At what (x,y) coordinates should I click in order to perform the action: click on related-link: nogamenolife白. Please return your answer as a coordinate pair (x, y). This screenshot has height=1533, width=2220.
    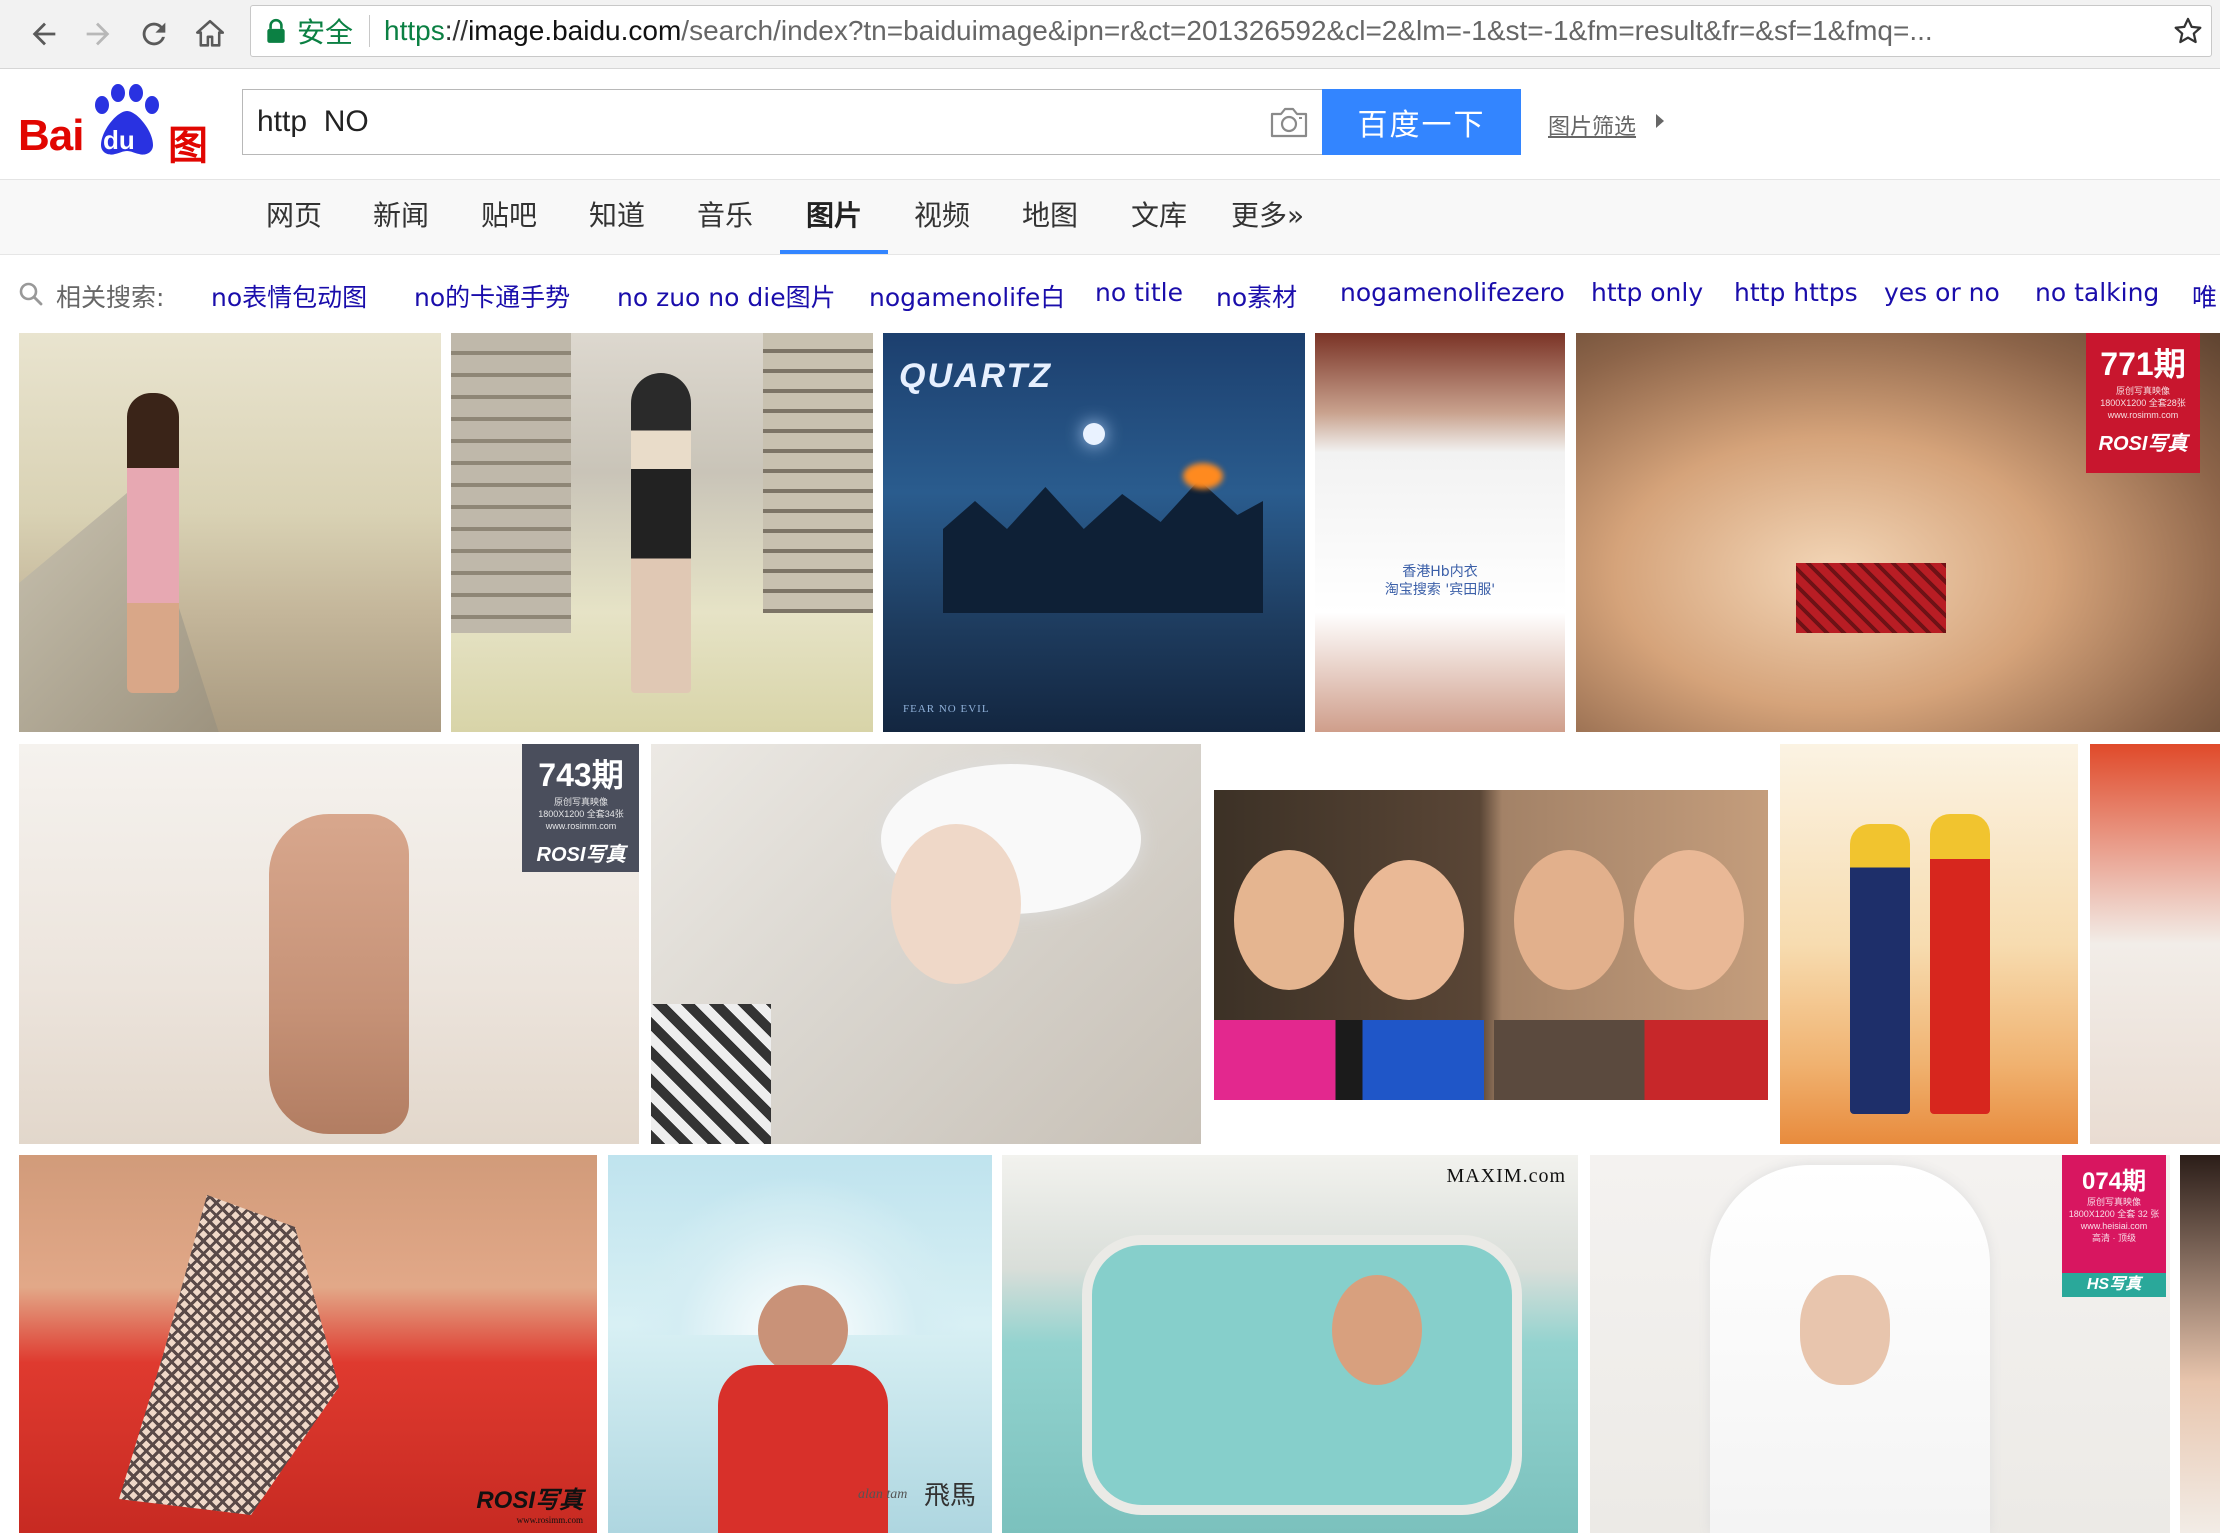
    Looking at the image, I should click on (967, 296).